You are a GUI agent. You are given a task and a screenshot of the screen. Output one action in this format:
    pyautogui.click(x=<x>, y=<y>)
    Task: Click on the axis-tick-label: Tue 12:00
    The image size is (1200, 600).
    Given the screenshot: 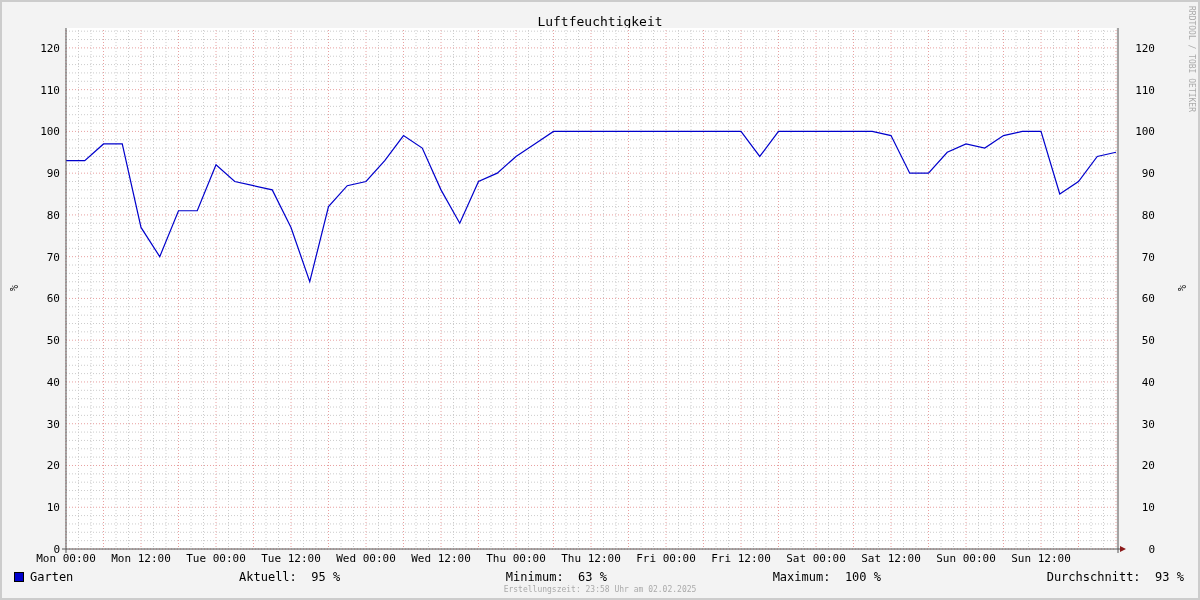 What is the action you would take?
    pyautogui.click(x=291, y=558)
    